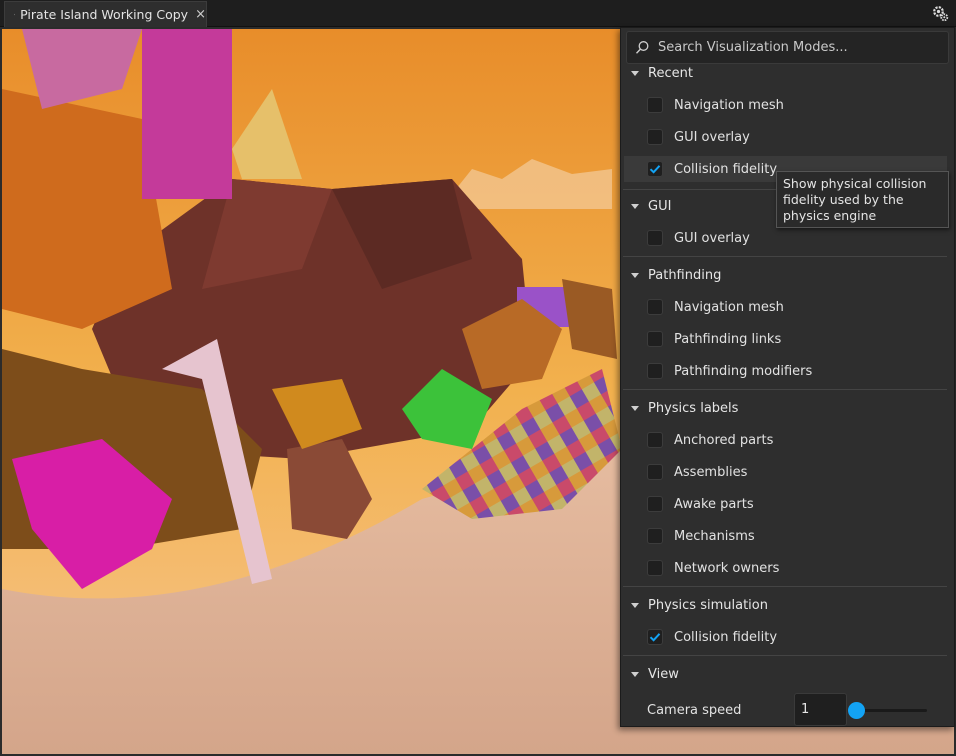 The image size is (956, 756). What do you see at coordinates (685, 275) in the screenshot?
I see `section-title: Pathfinding` at bounding box center [685, 275].